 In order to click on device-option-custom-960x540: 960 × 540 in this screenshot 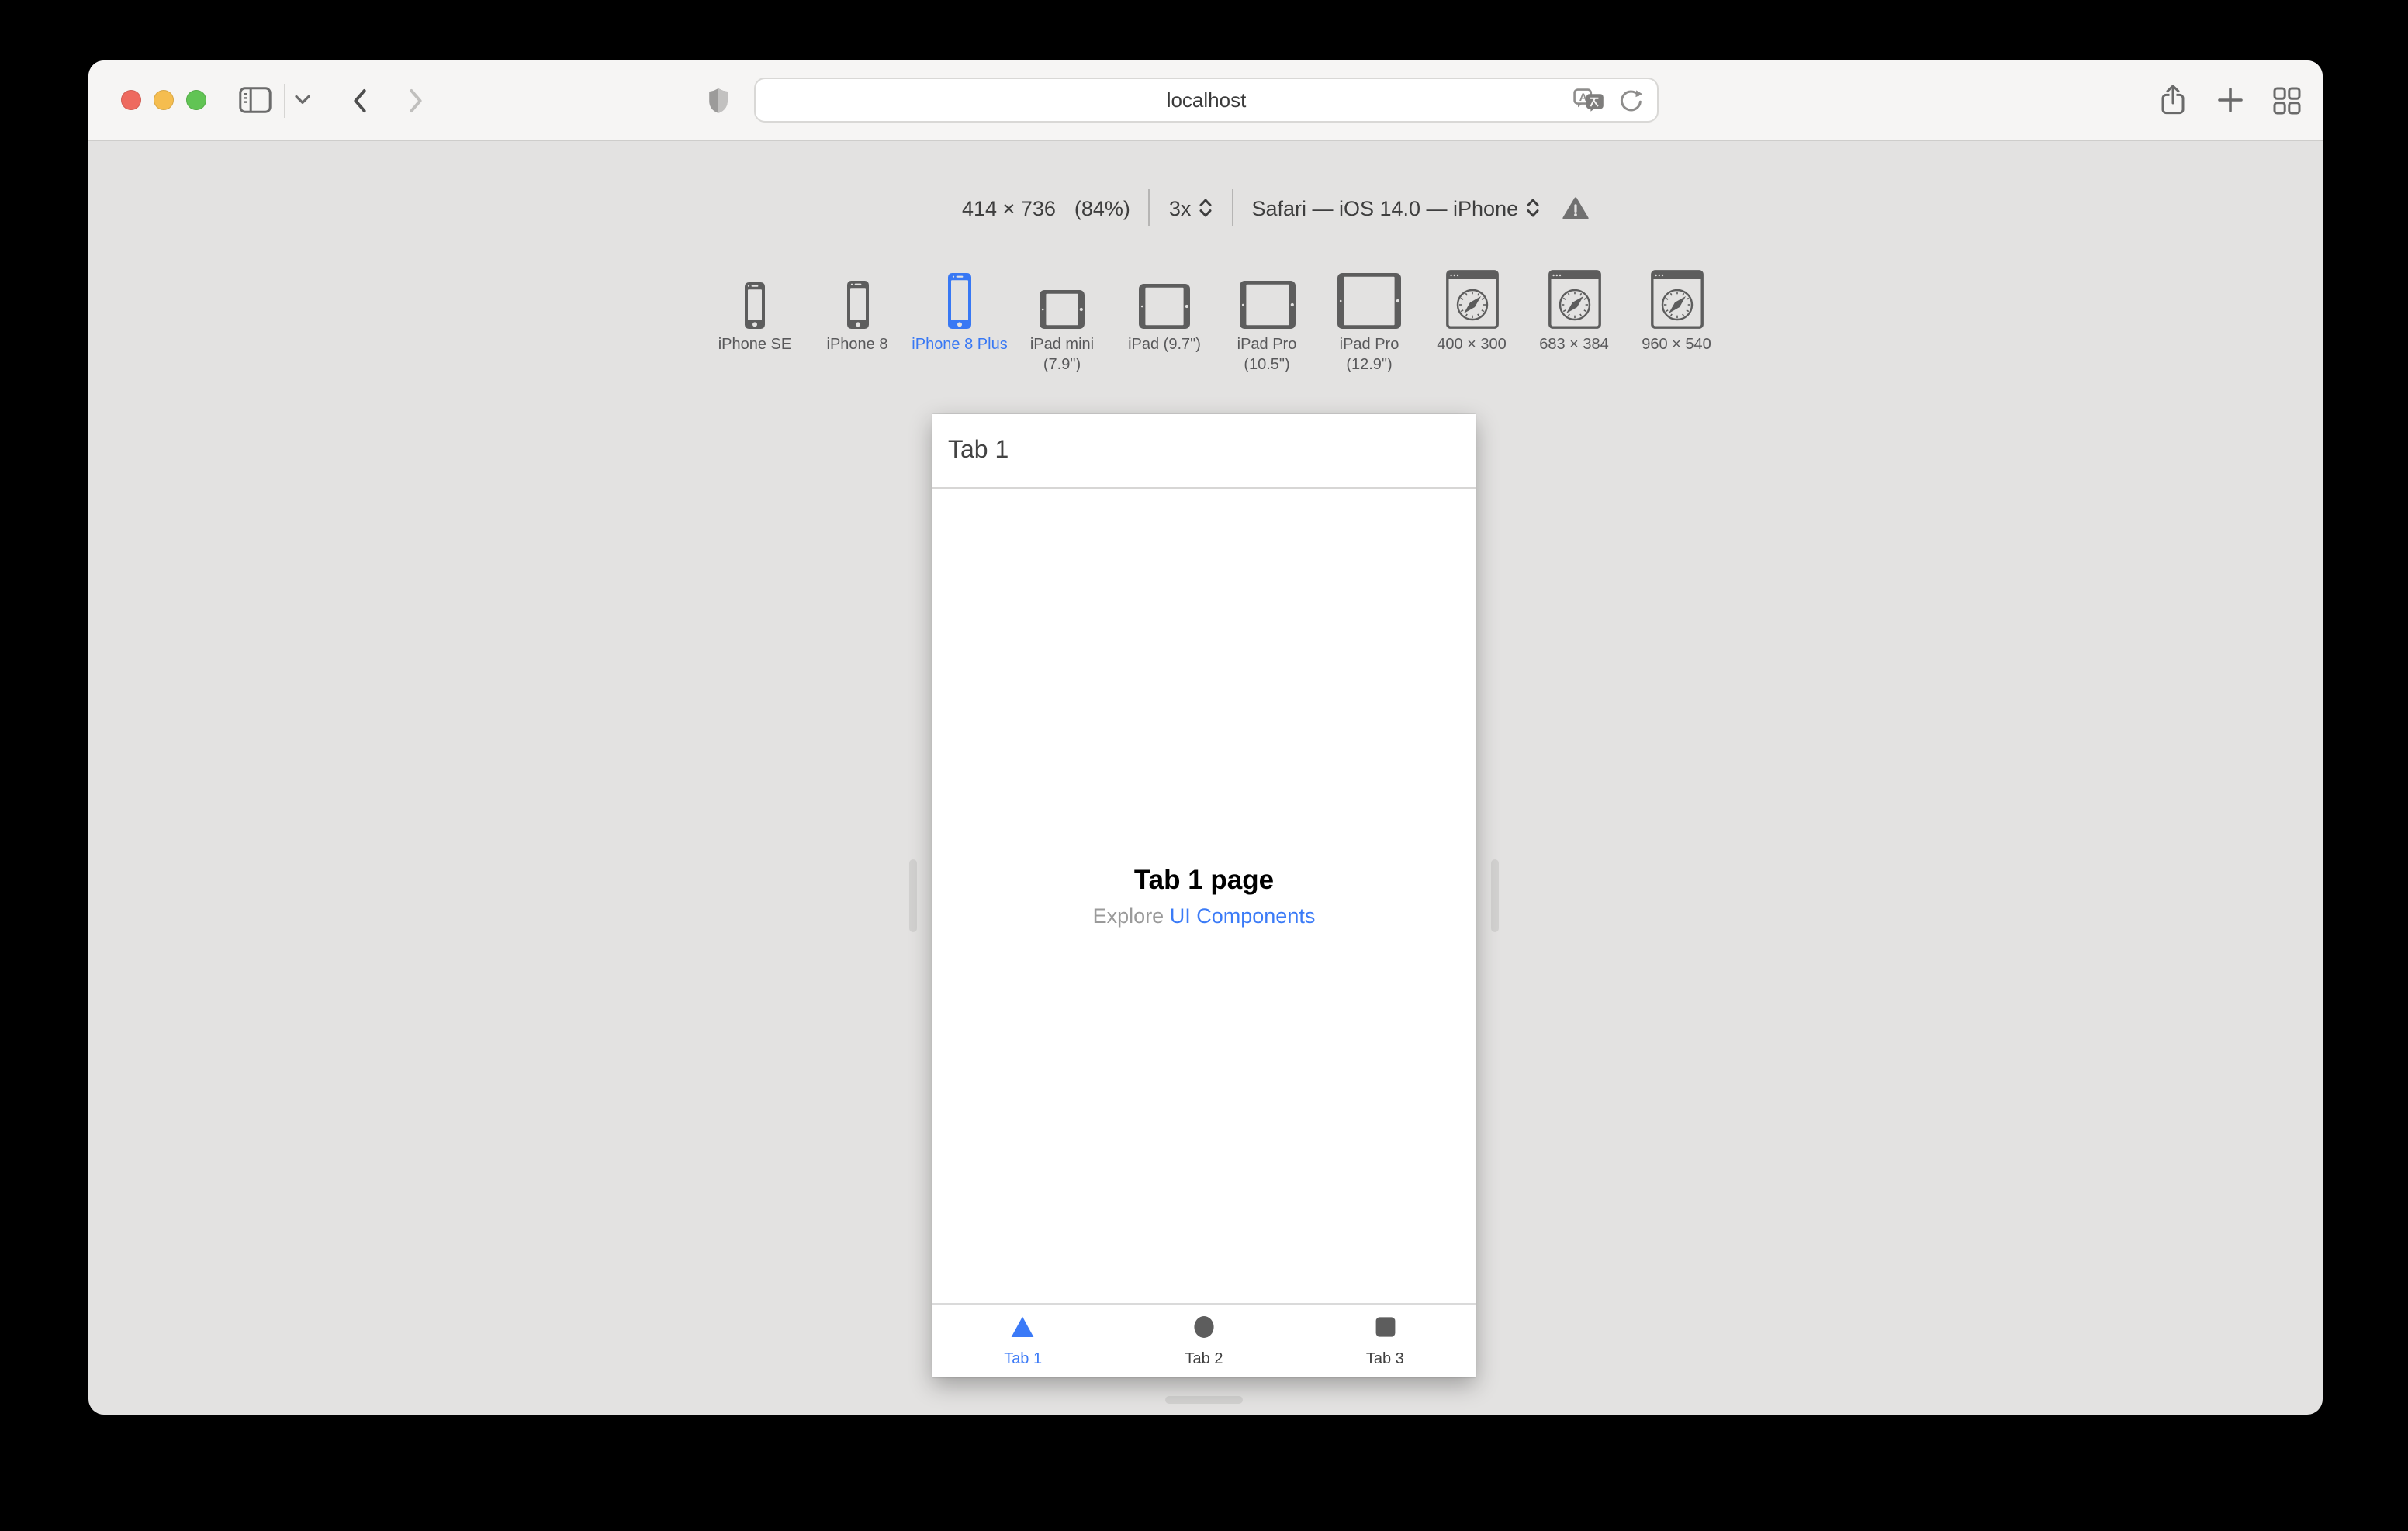, I will do `click(1677, 316)`.